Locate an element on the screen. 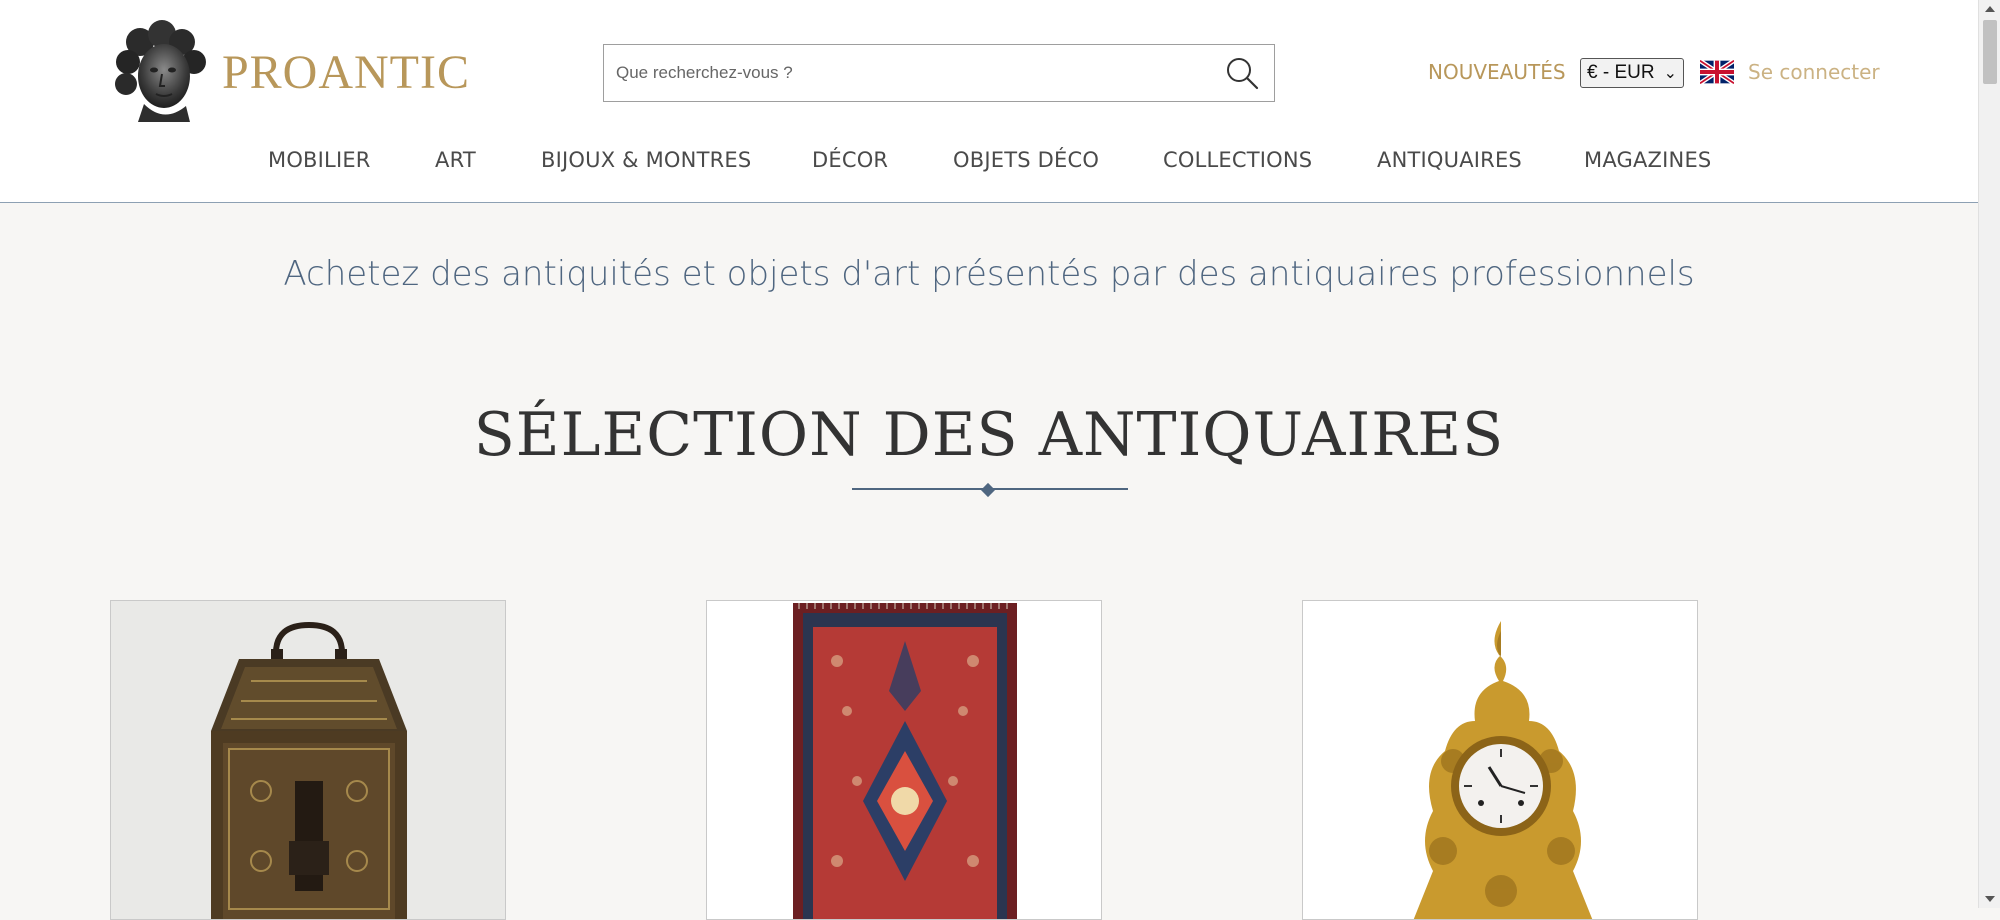 This screenshot has height=920, width=2000. currency-value: € - EUR is located at coordinates (1621, 72).